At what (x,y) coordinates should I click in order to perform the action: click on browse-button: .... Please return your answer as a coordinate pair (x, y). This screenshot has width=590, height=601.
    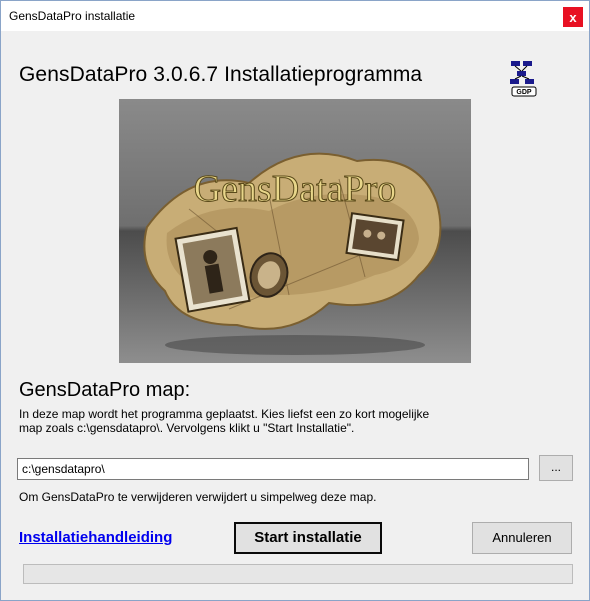
    Looking at the image, I should click on (556, 468).